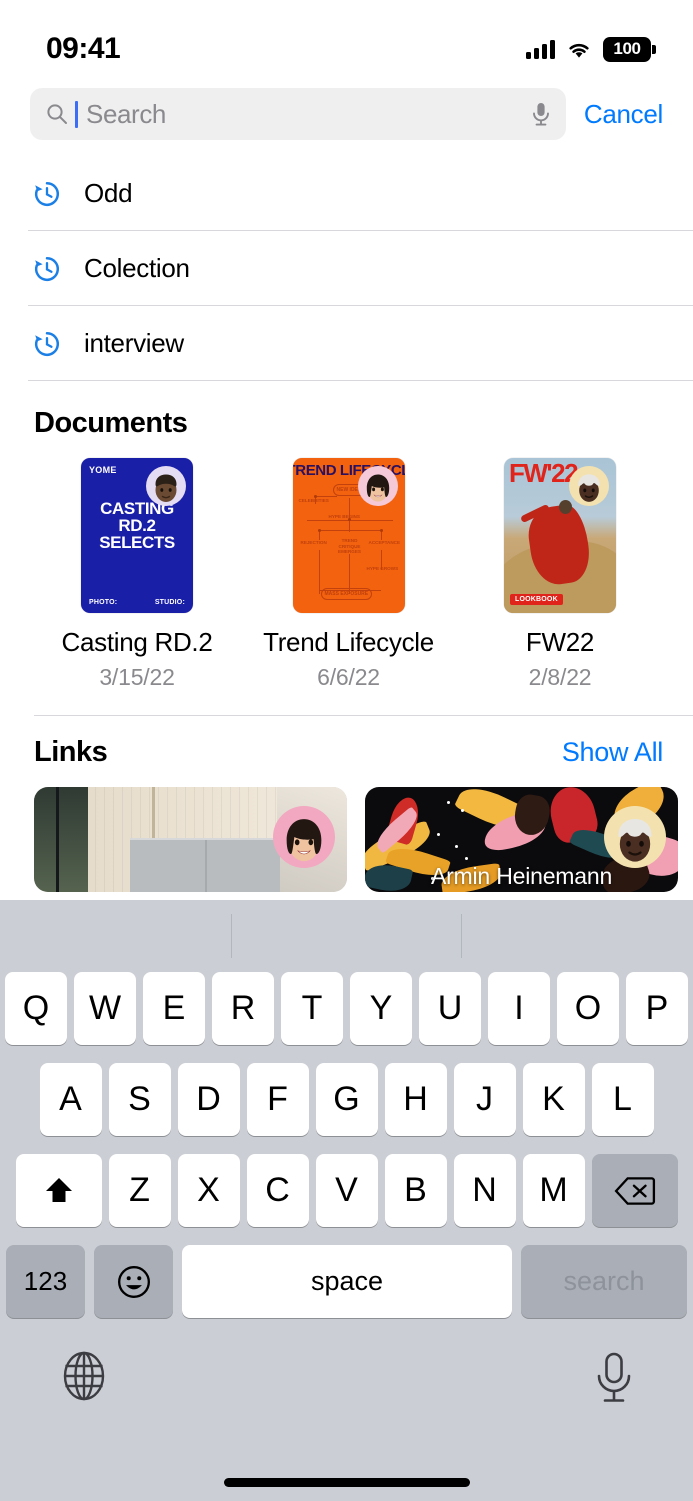  I want to click on casting-headline-line3: SELECTS, so click(137, 542).